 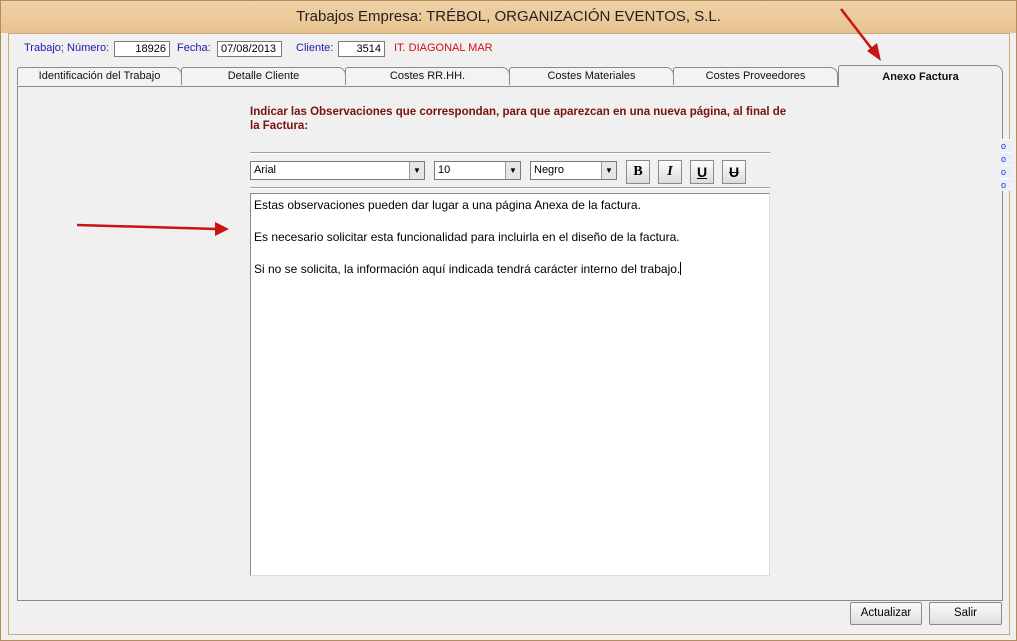 What do you see at coordinates (920, 76) in the screenshot?
I see `tab-anexo-factura: Anexo Factura` at bounding box center [920, 76].